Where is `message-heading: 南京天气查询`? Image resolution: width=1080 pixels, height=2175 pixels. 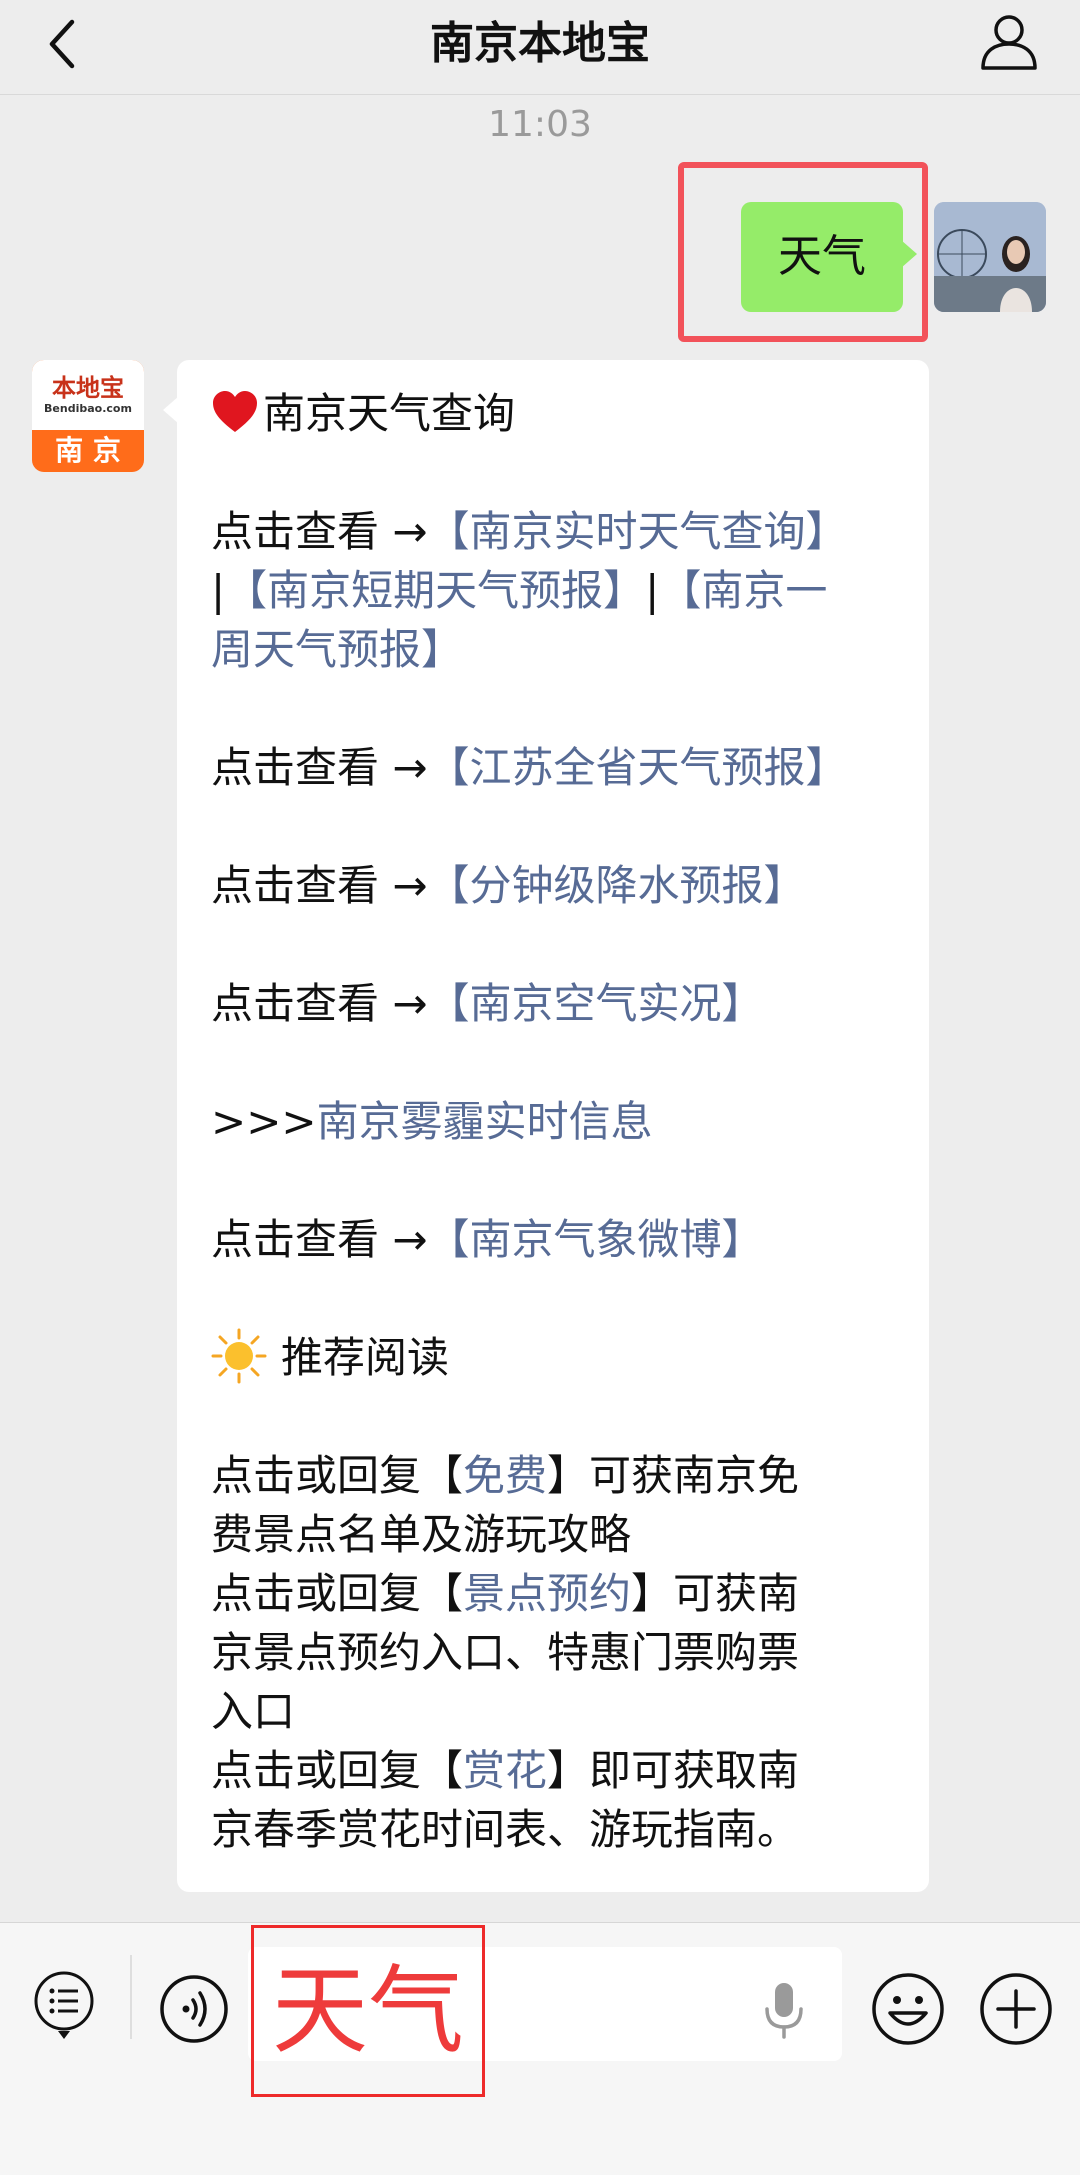
message-heading: 南京天气查询 is located at coordinates (556, 413).